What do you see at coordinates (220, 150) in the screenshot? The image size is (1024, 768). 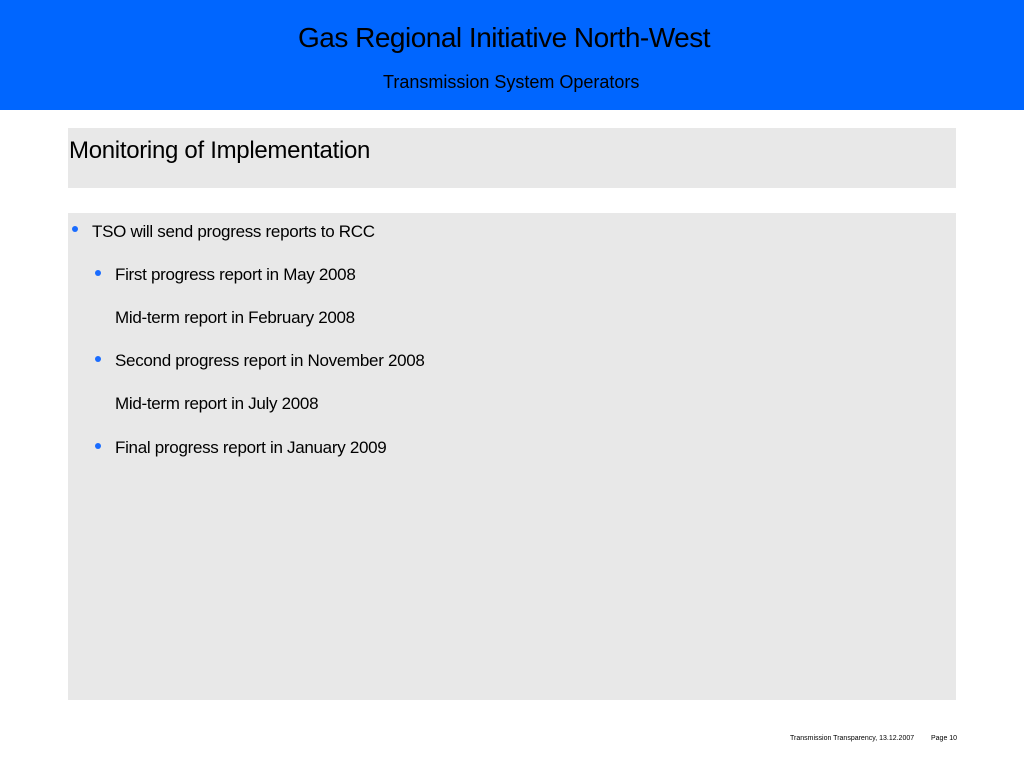 I see `slide-title: Monitoring of Implementation` at bounding box center [220, 150].